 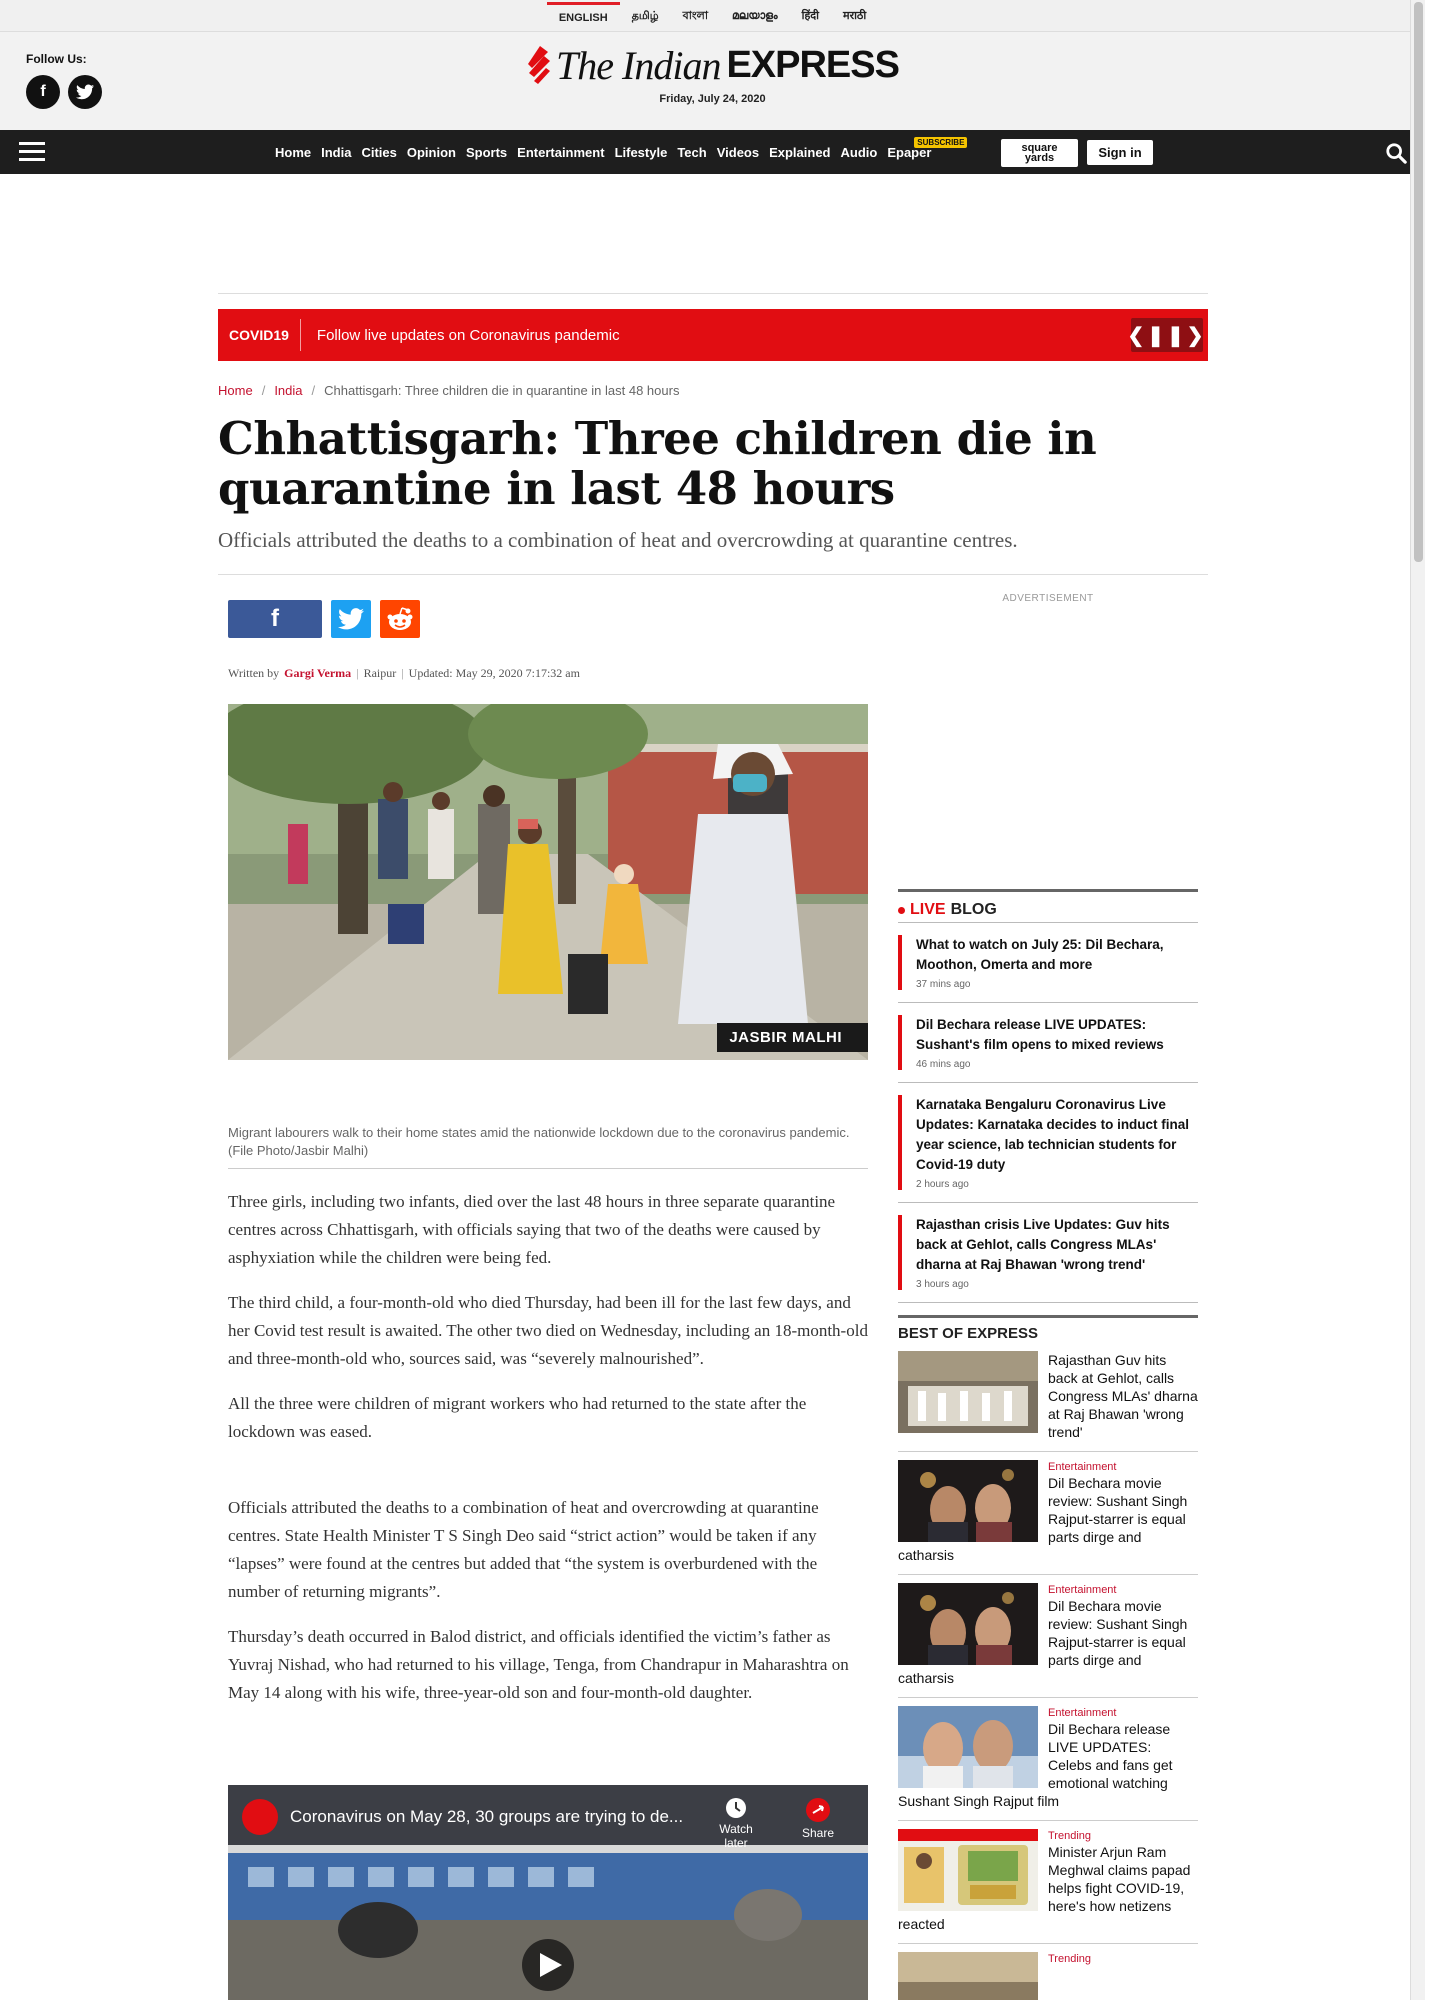 What do you see at coordinates (695, 16) in the screenshot?
I see `lang-bangla: বাংলা` at bounding box center [695, 16].